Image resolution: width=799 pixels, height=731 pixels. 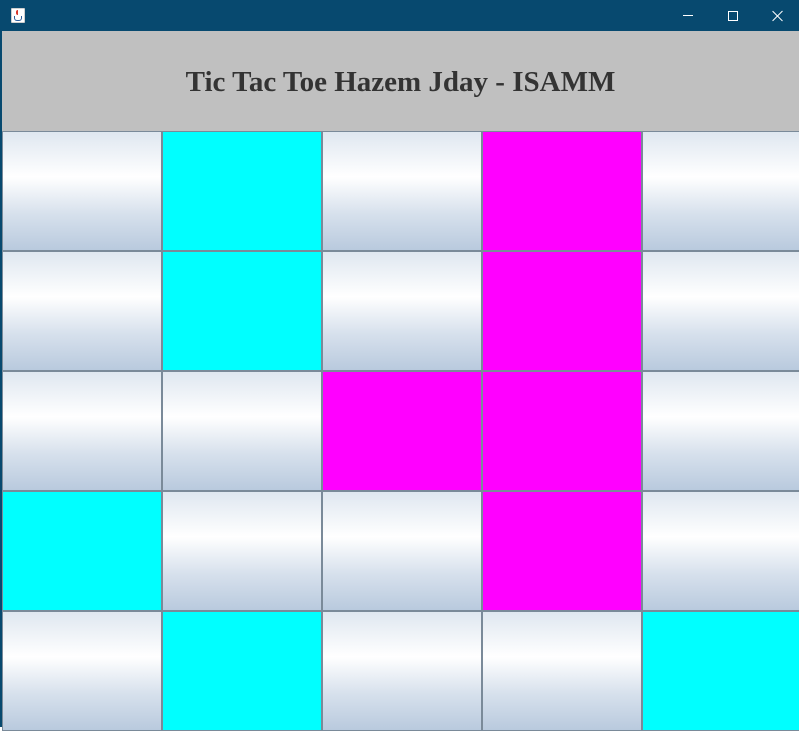 I want to click on minimize-button, so click(x=688, y=15).